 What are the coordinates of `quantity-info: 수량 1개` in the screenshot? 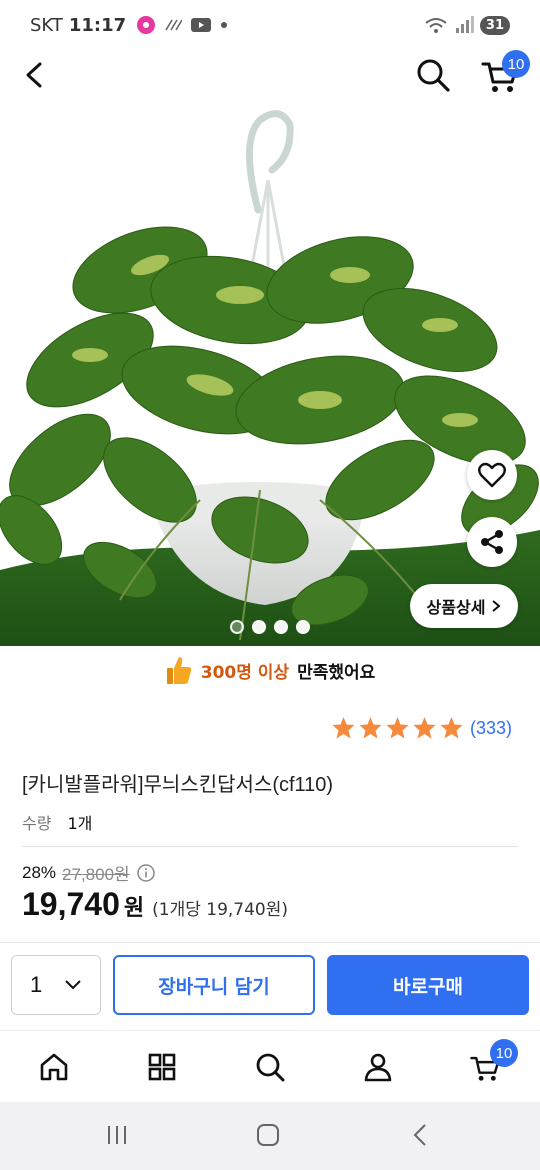 It's located at (57, 822).